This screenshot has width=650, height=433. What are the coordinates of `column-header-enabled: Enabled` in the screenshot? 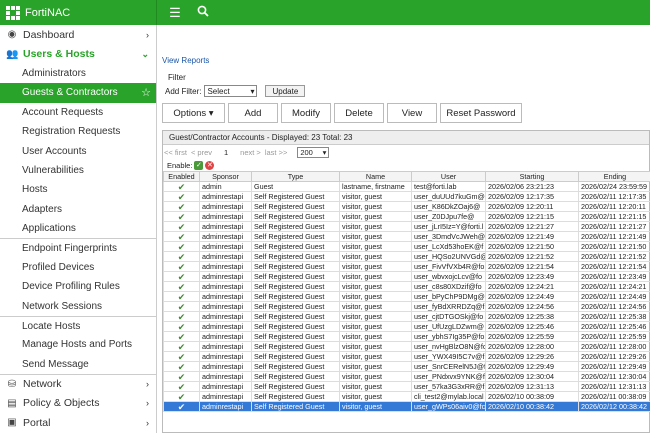 It's located at (181, 176).